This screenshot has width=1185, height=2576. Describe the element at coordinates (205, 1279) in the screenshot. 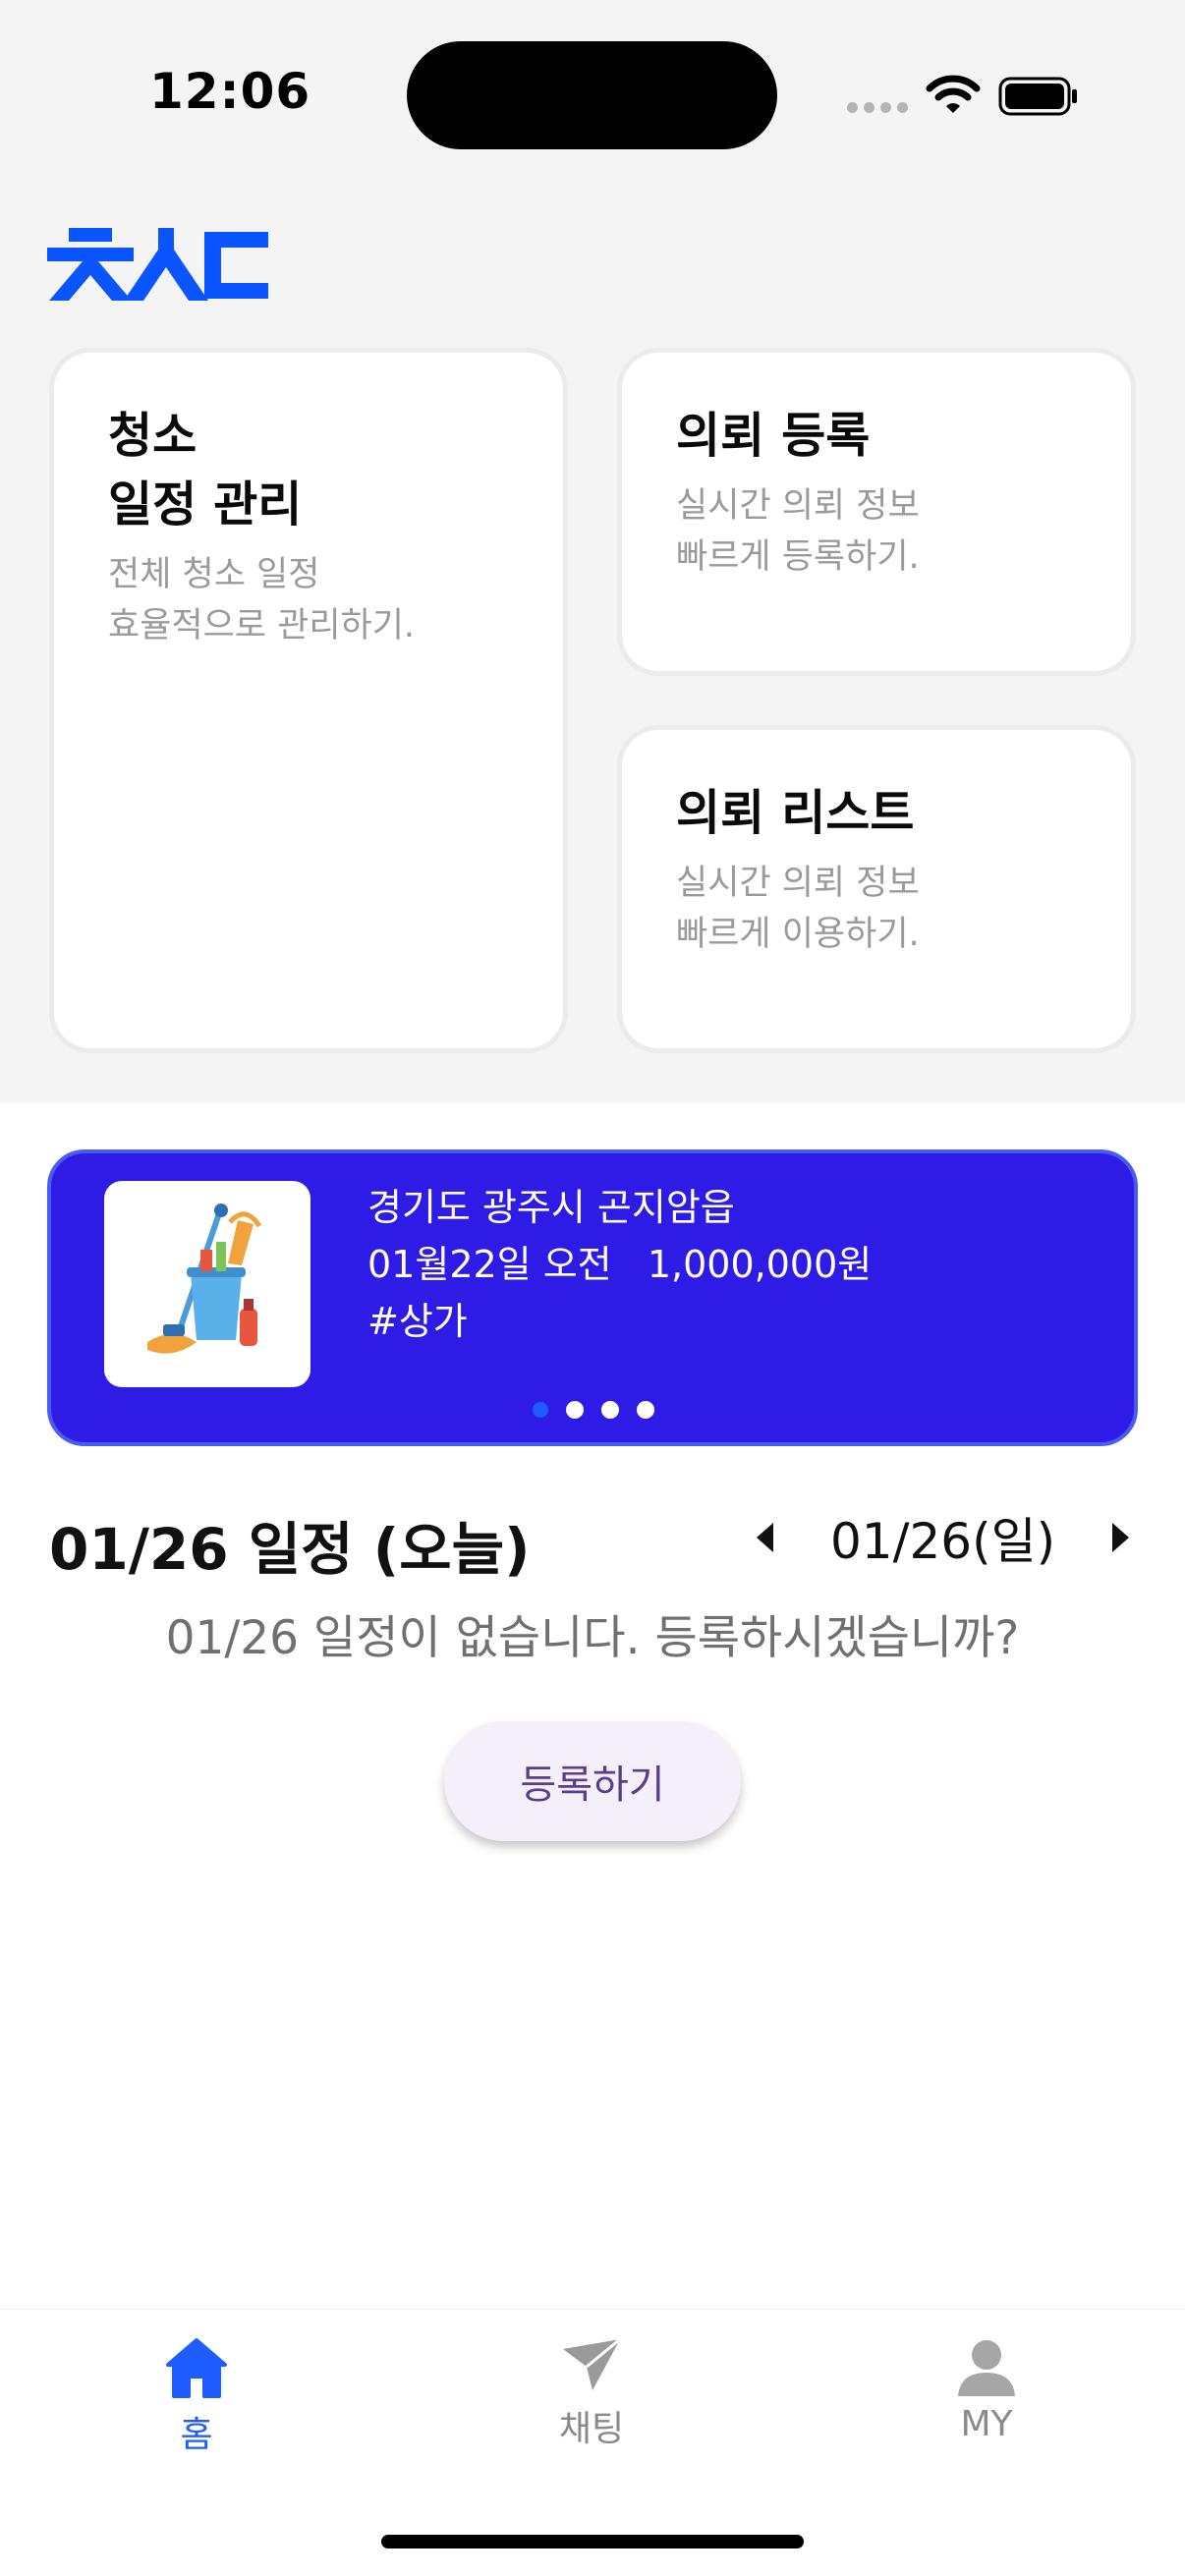

I see `cleaning-supplies-icon` at that location.